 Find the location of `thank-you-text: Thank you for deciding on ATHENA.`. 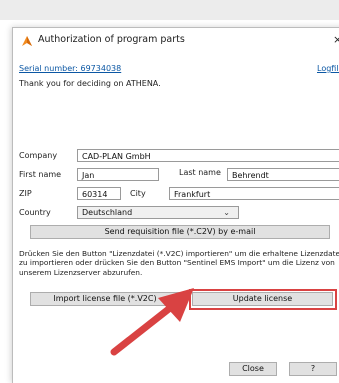

thank-you-text: Thank you for deciding on ATHENA. is located at coordinates (90, 83).